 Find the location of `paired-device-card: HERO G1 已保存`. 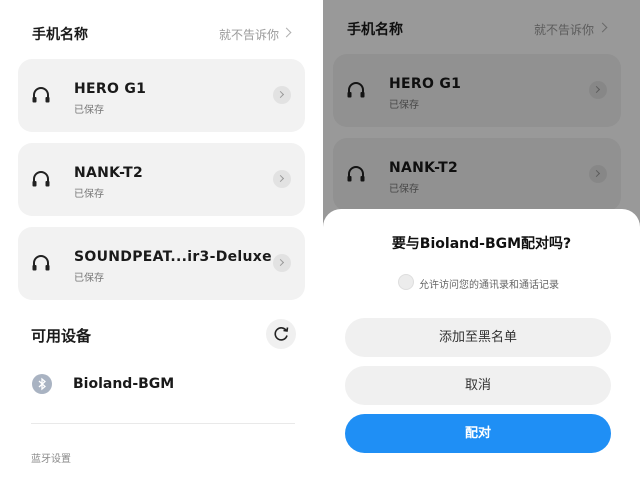

paired-device-card: HERO G1 已保存 is located at coordinates (161, 95).